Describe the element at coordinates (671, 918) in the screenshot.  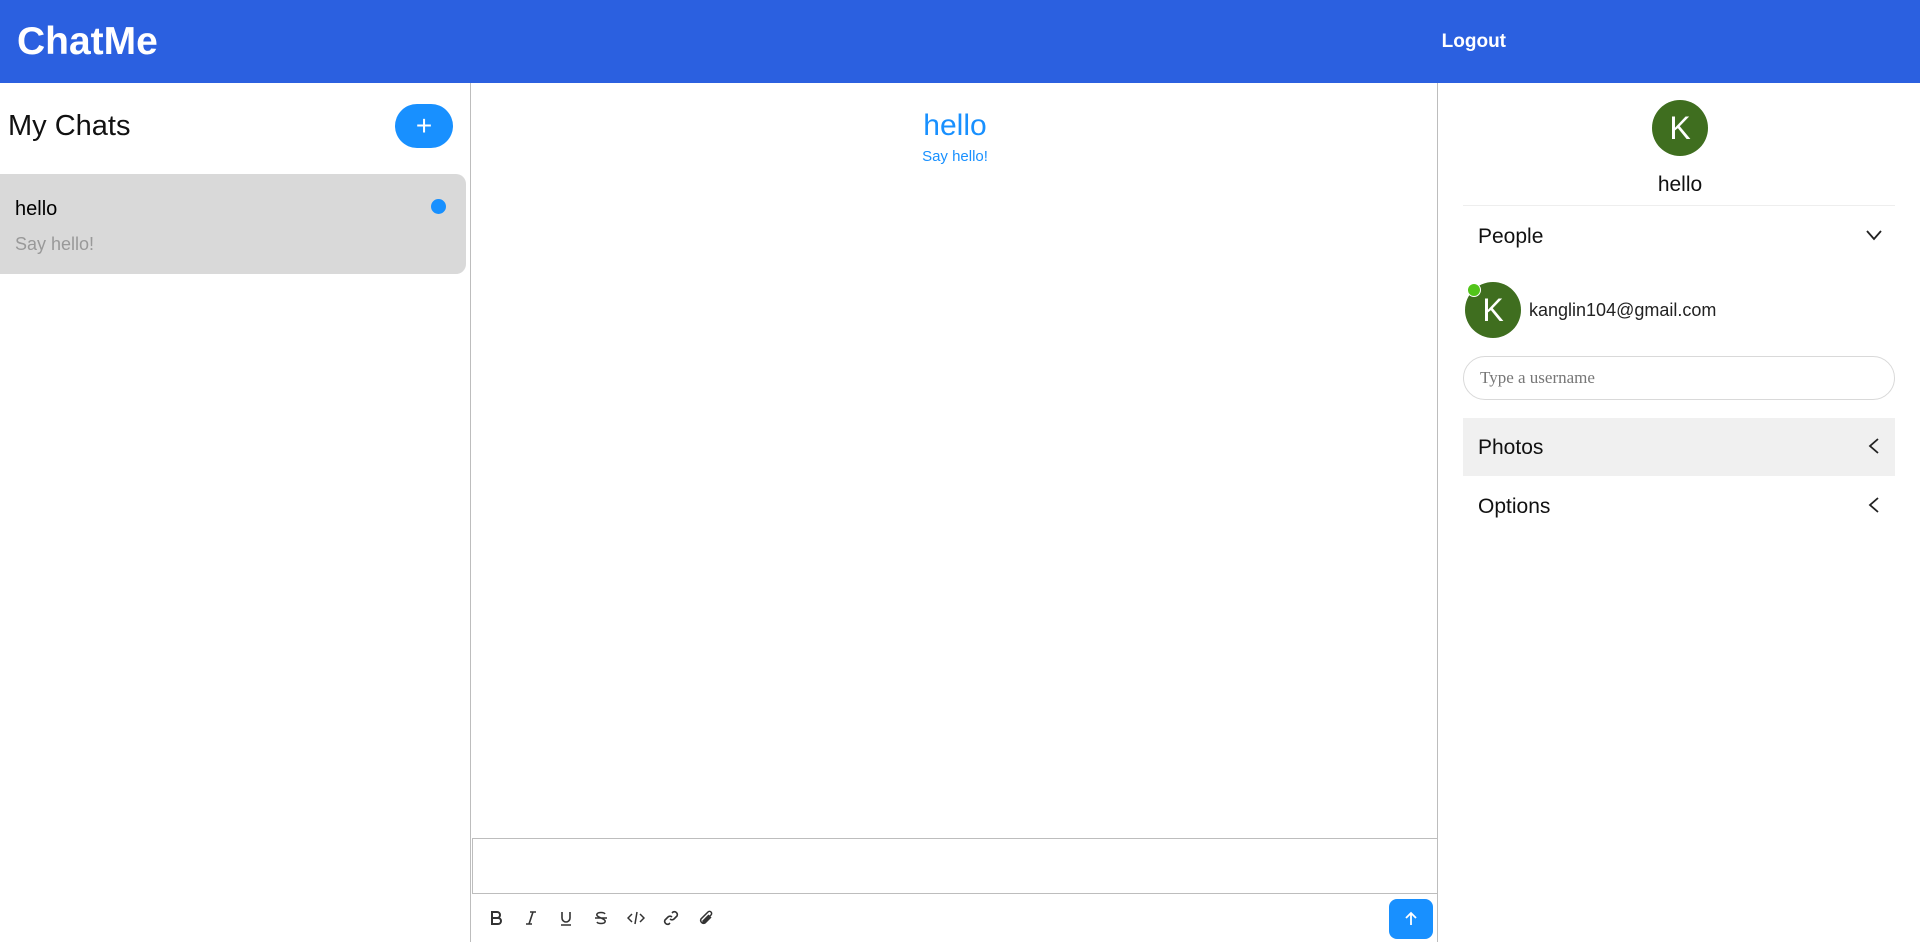
I see `link-icon` at that location.